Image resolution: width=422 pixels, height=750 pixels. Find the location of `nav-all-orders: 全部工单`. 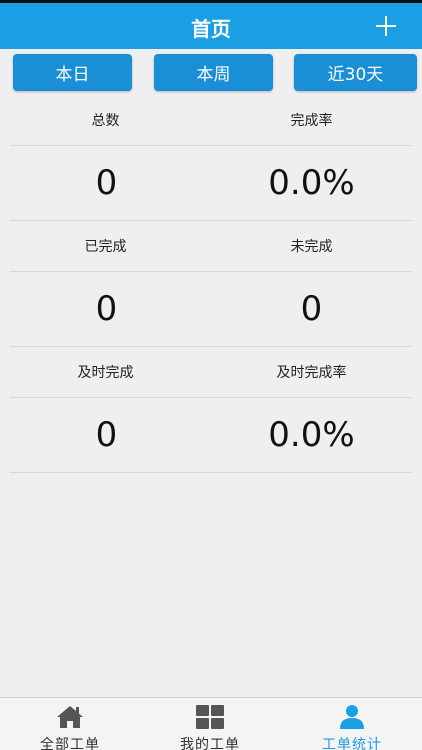

nav-all-orders: 全部工单 is located at coordinates (70, 724).